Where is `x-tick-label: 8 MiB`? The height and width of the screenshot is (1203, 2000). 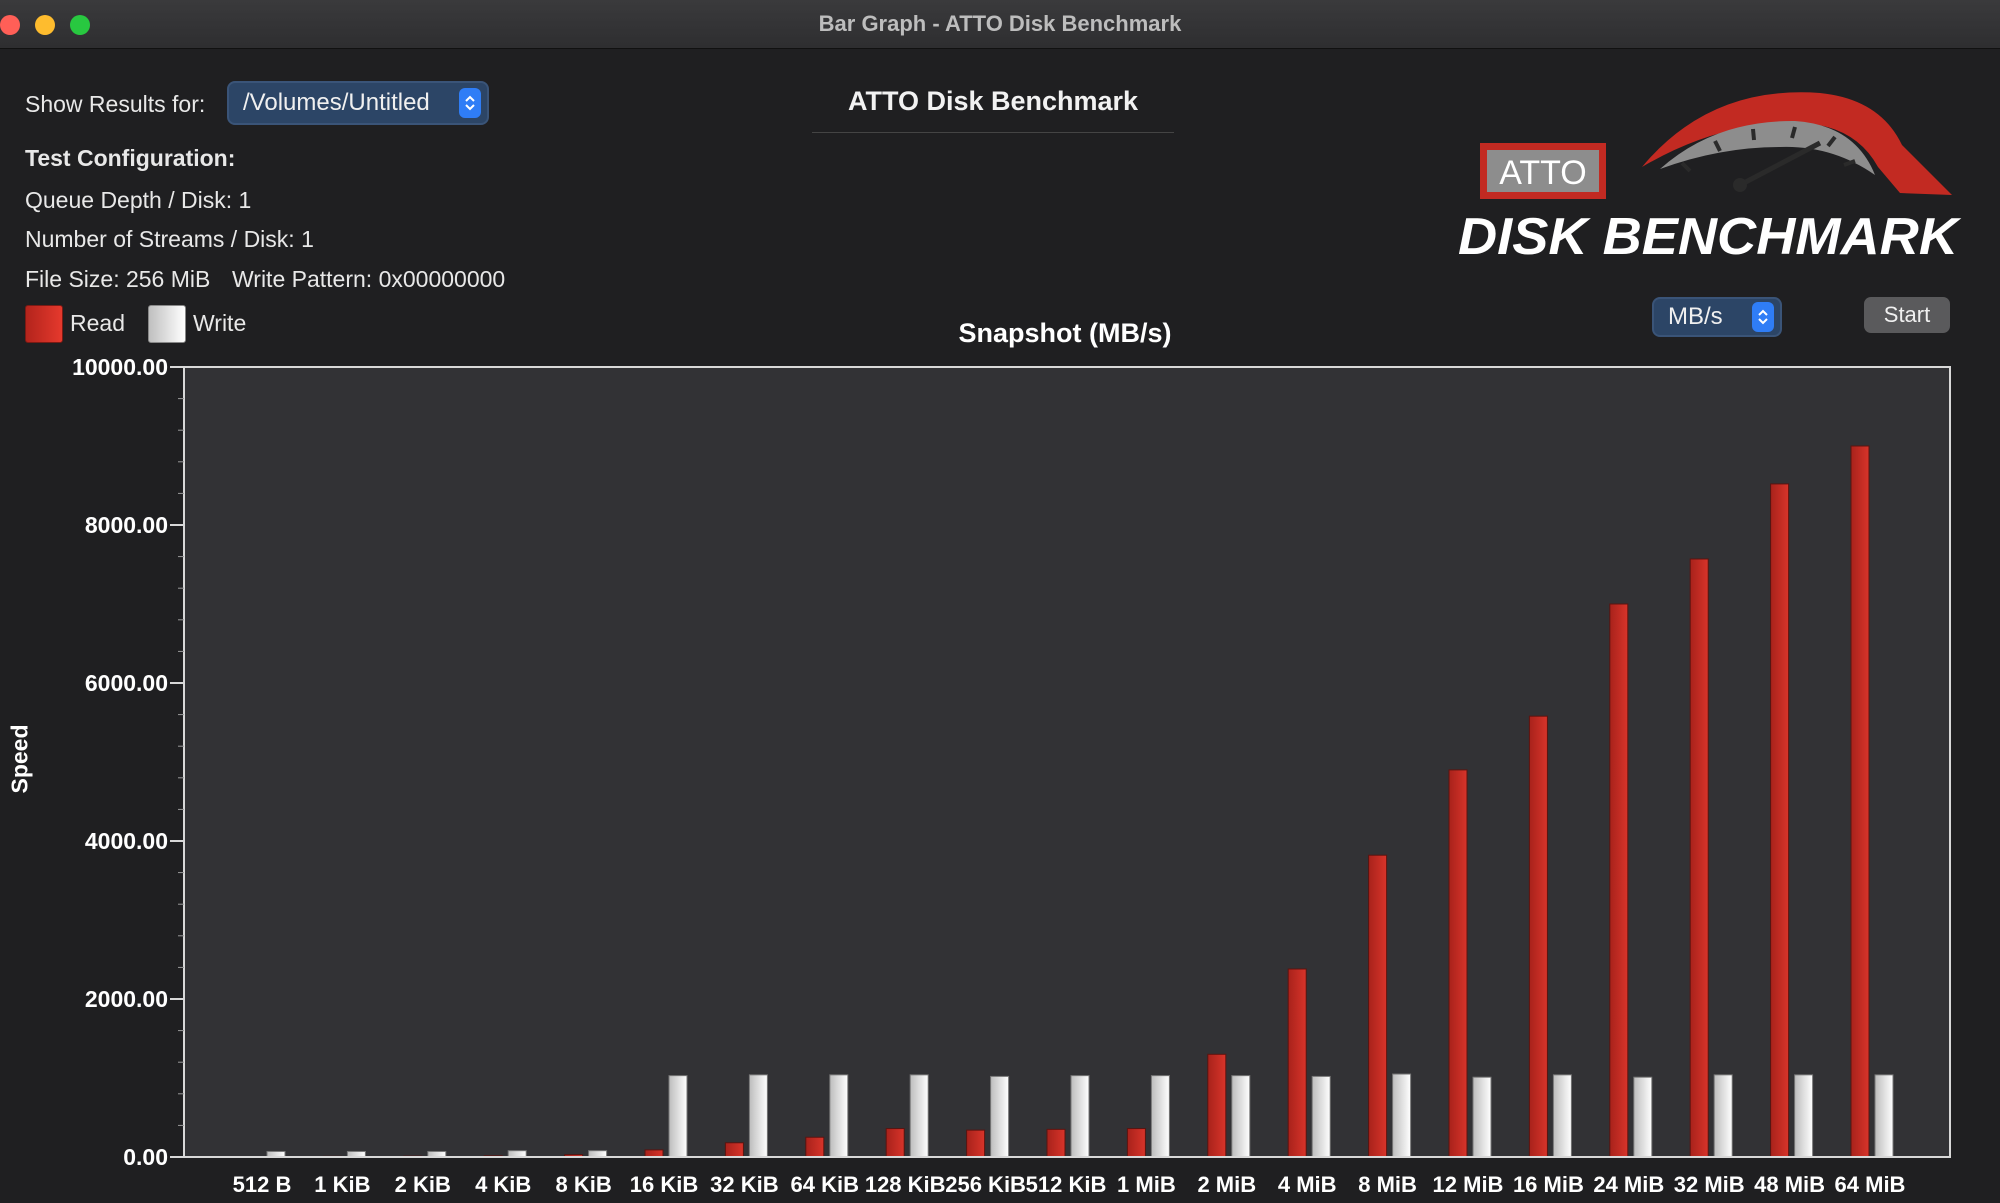
x-tick-label: 8 MiB is located at coordinates (1387, 1184).